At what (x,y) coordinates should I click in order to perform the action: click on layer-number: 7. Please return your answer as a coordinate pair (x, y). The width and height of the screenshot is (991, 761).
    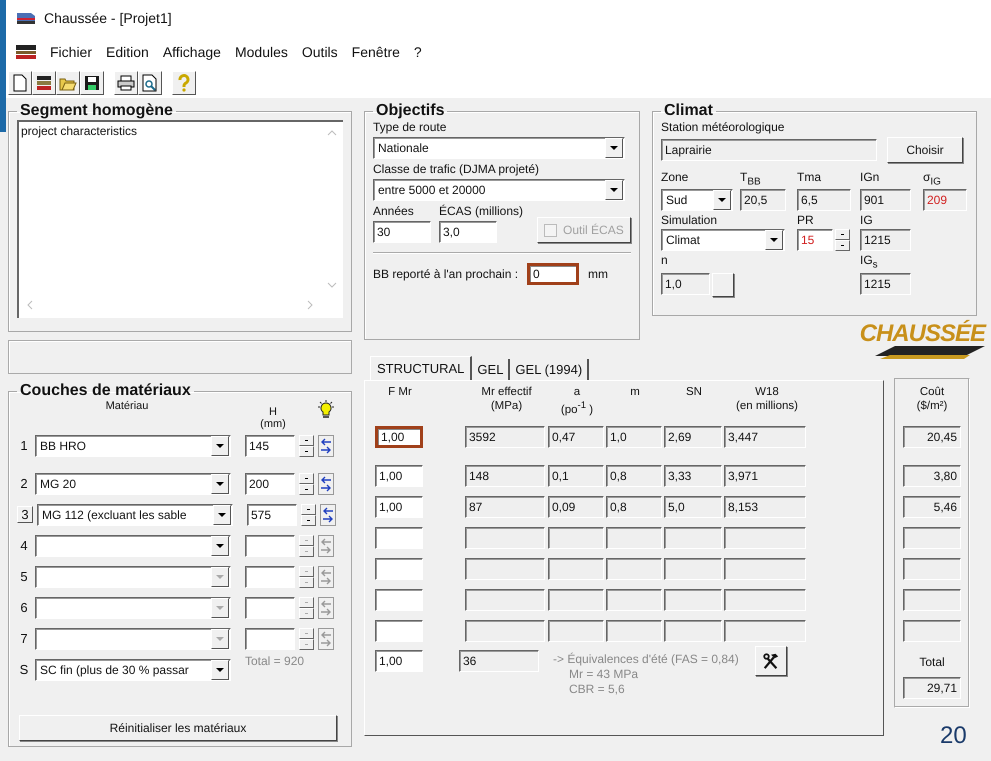
    Looking at the image, I should click on (24, 638).